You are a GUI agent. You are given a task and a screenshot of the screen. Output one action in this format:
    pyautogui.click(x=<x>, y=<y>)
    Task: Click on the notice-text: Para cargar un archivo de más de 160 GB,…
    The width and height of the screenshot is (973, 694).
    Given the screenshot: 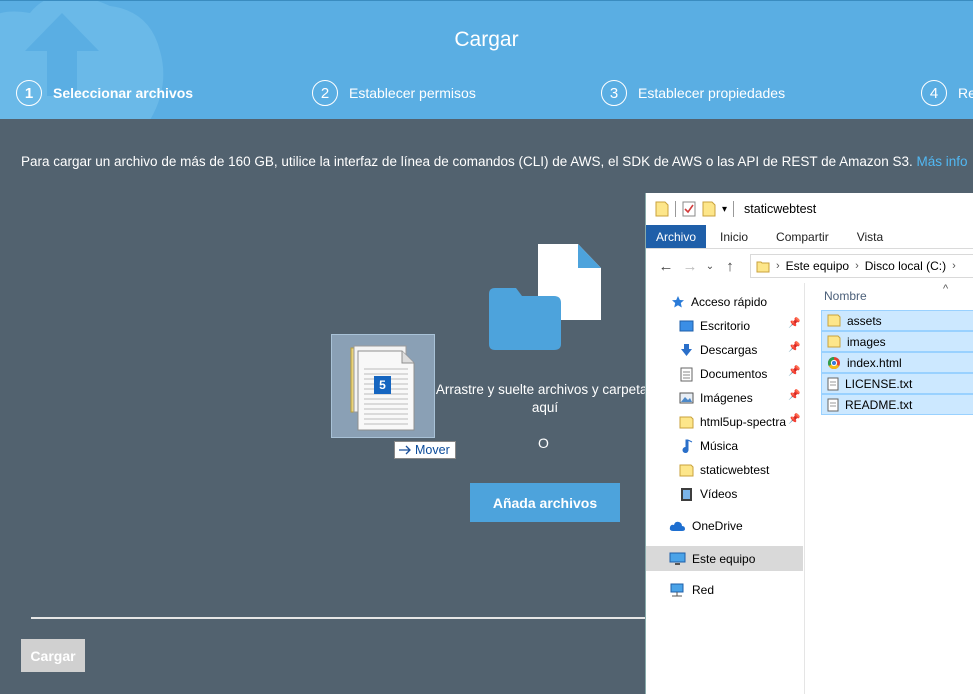 What is the action you would take?
    pyautogui.click(x=467, y=161)
    